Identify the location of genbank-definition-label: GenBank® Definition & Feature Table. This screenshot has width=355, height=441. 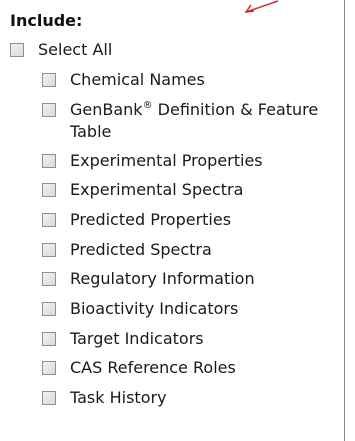
(194, 120).